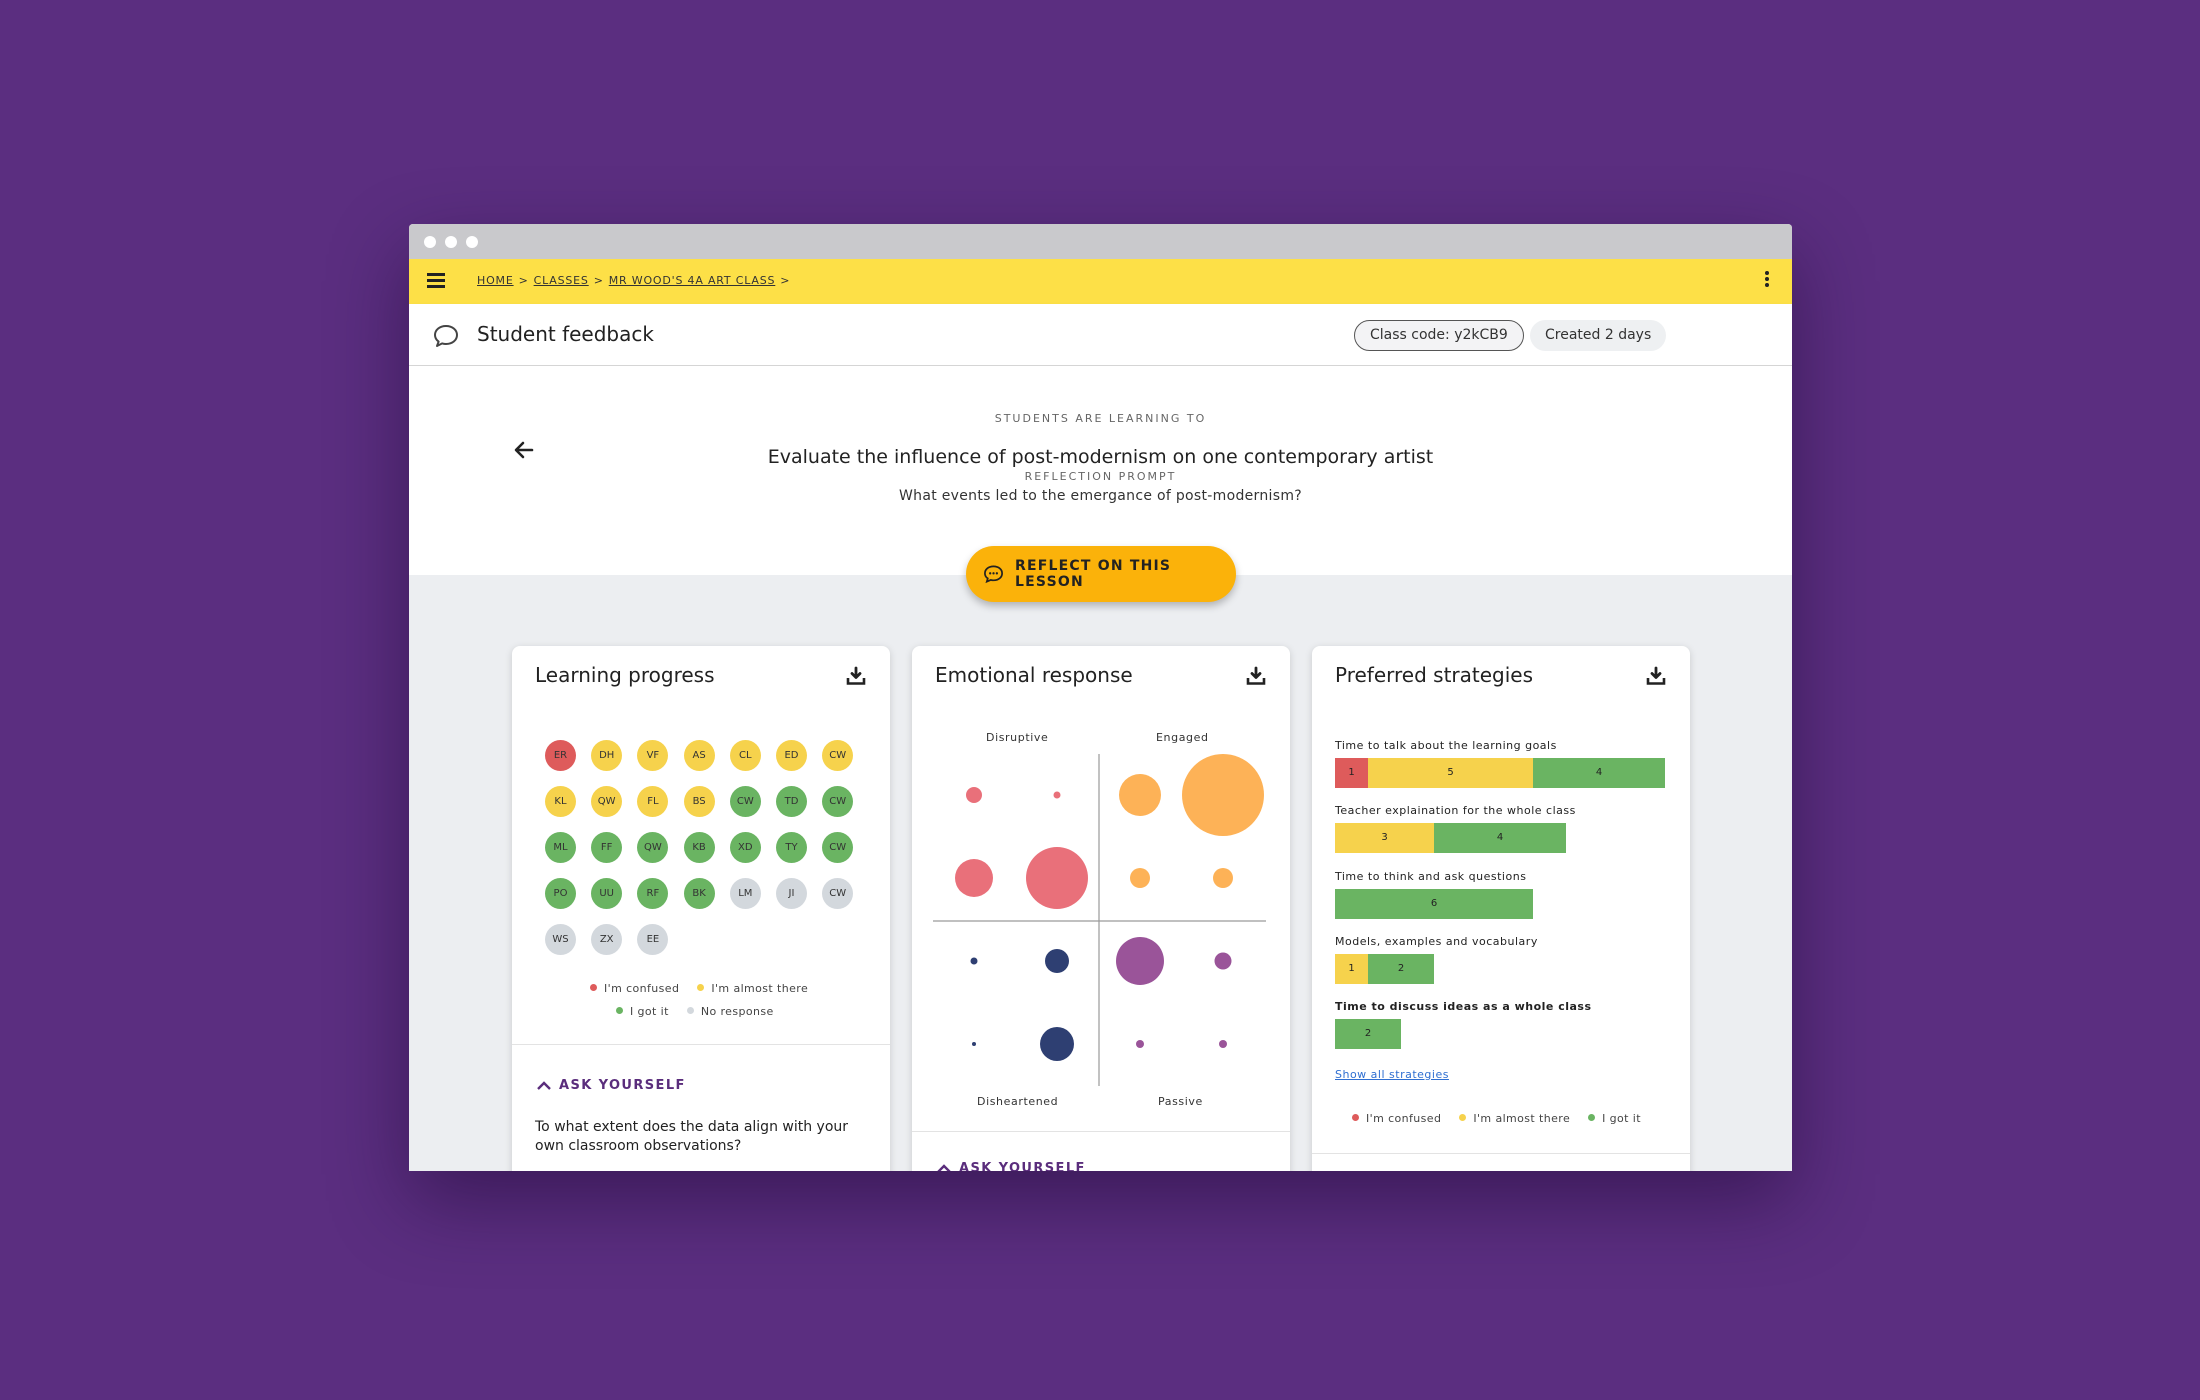  I want to click on breadcrumb: HOME > CLASSES > MR WOOD'S 4A ART CLASS >, so click(634, 280).